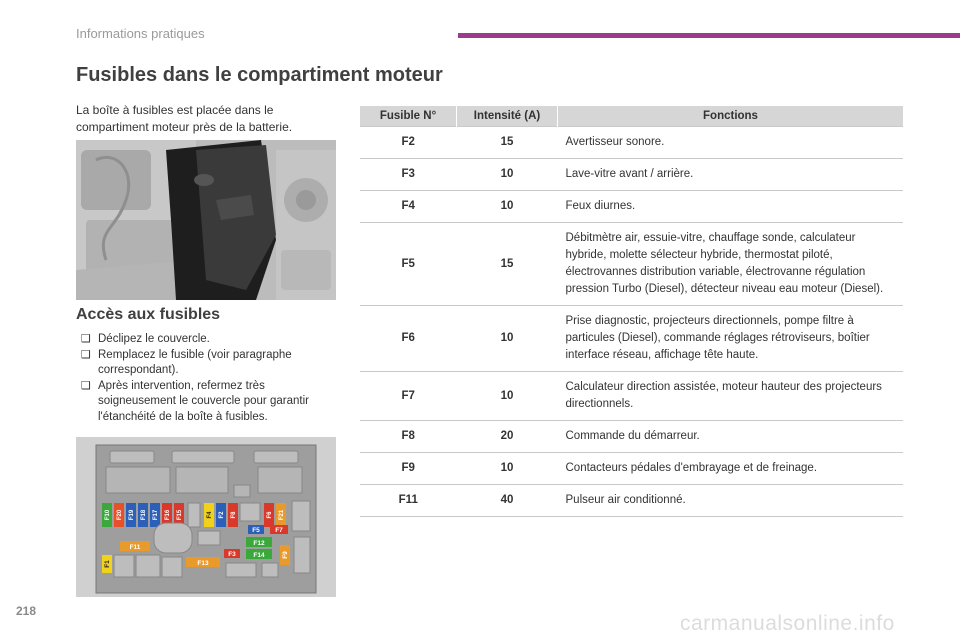  I want to click on engine-compartment-photo, so click(206, 220).